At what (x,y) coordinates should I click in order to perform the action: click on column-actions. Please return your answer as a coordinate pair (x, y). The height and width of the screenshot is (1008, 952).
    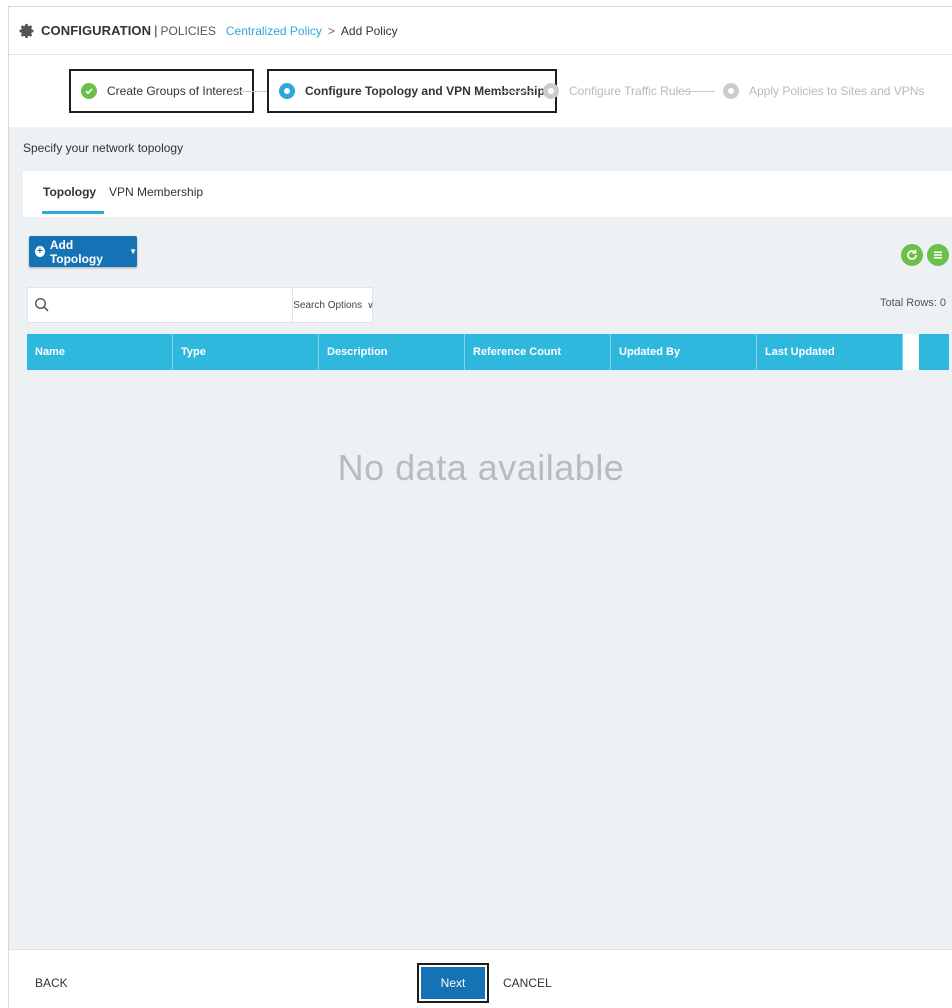
    Looking at the image, I should click on (934, 352).